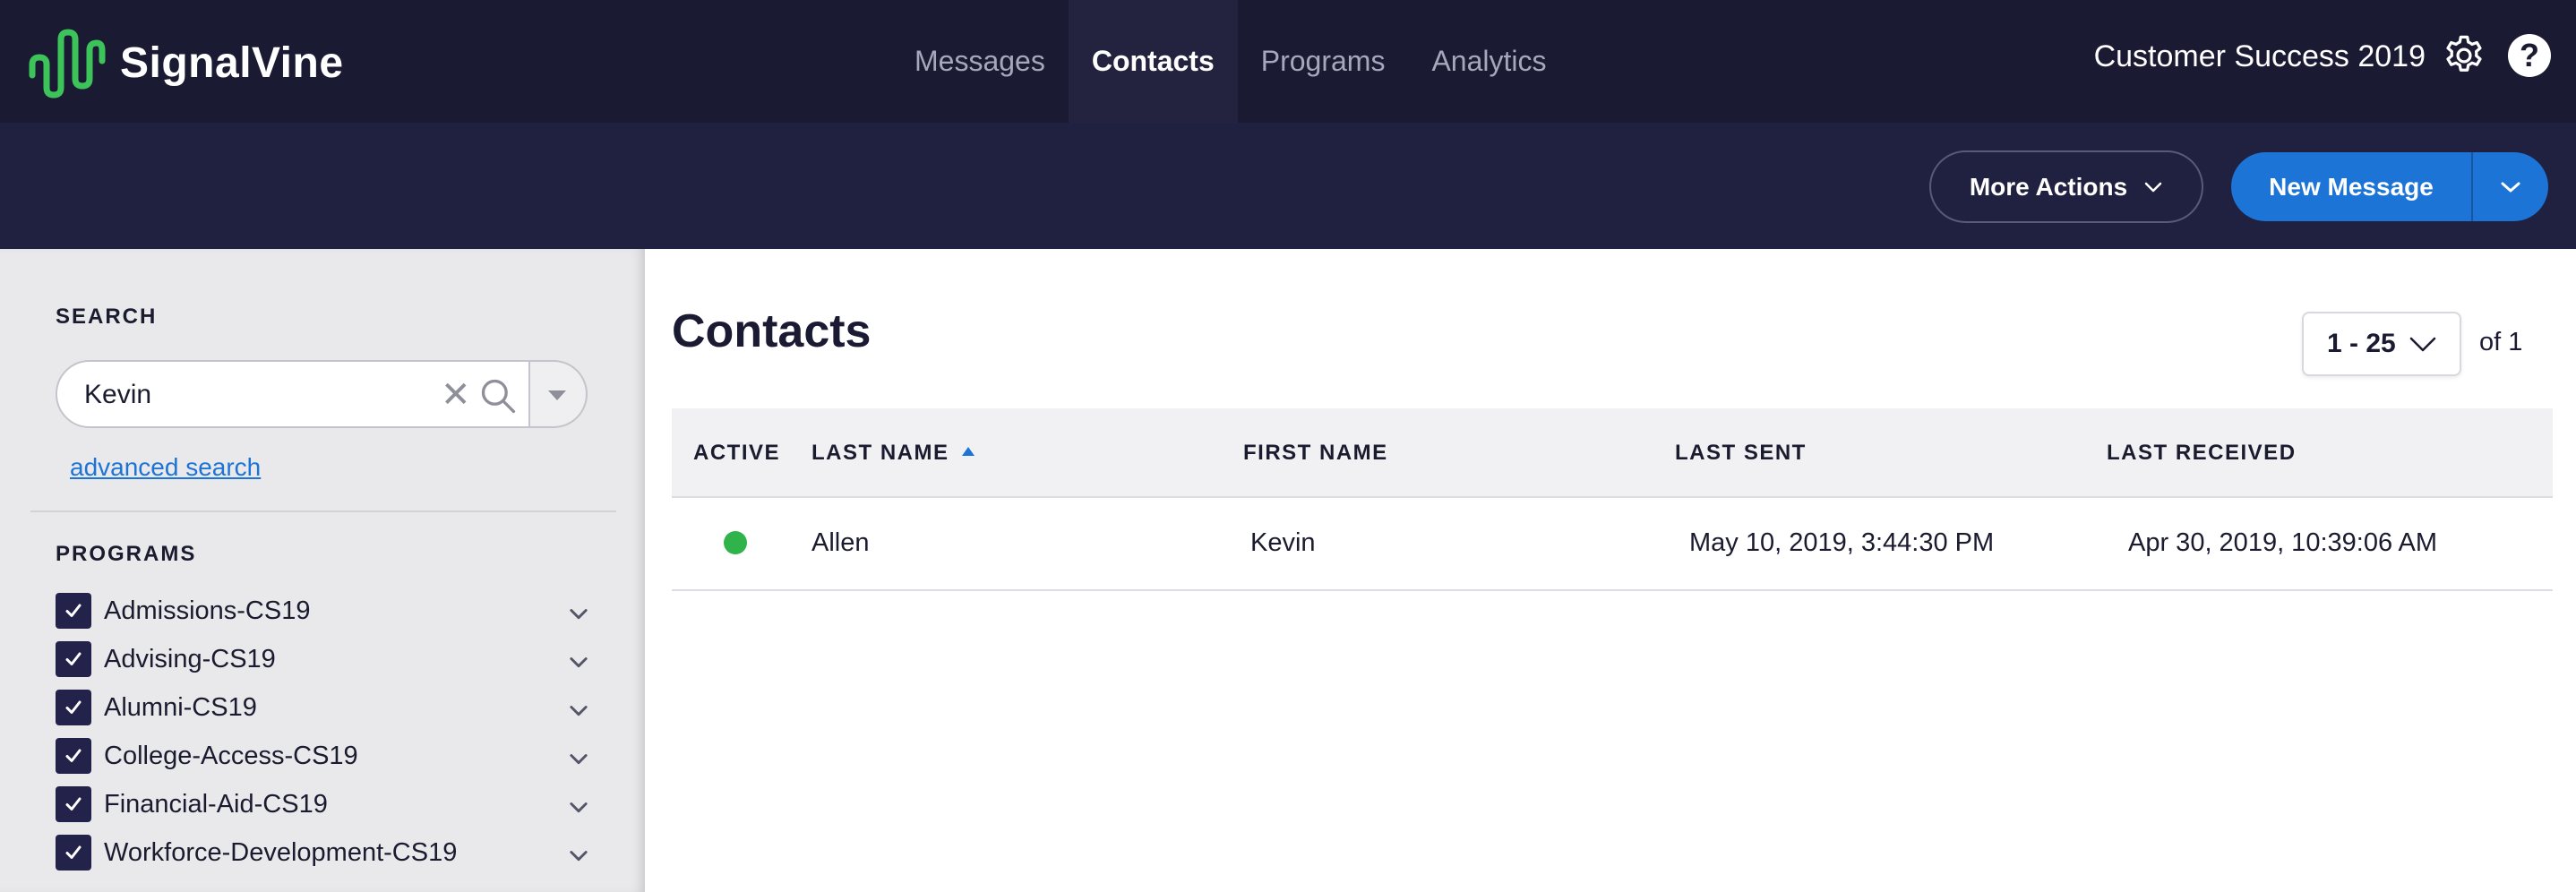 The image size is (2576, 892). Describe the element at coordinates (2202, 453) in the screenshot. I see `column-header-last-received: LAST RECEIVED` at that location.